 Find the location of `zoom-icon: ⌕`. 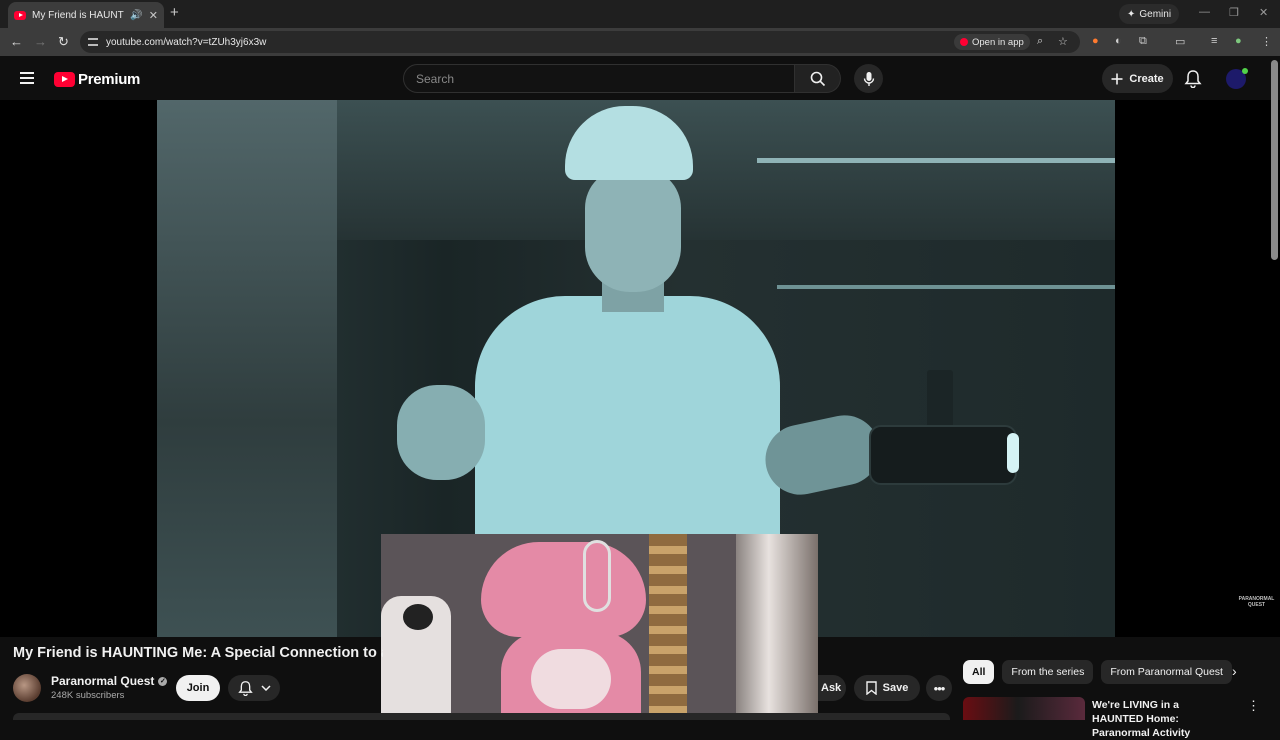

zoom-icon: ⌕ is located at coordinates (1040, 41).